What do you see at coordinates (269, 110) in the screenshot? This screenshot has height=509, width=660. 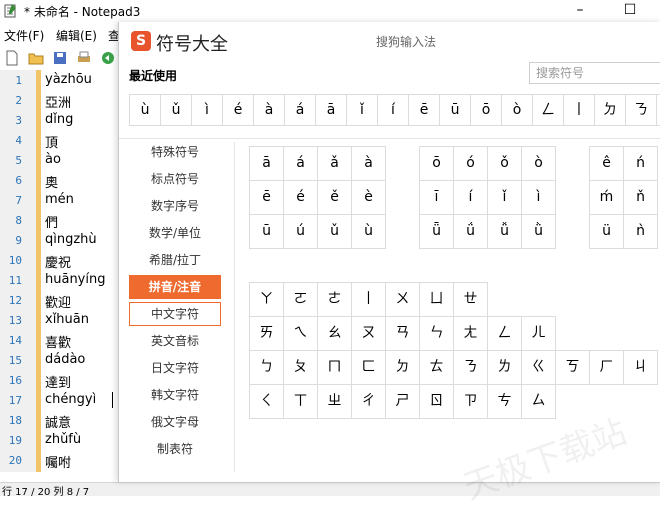 I see `recent-symbol: à` at bounding box center [269, 110].